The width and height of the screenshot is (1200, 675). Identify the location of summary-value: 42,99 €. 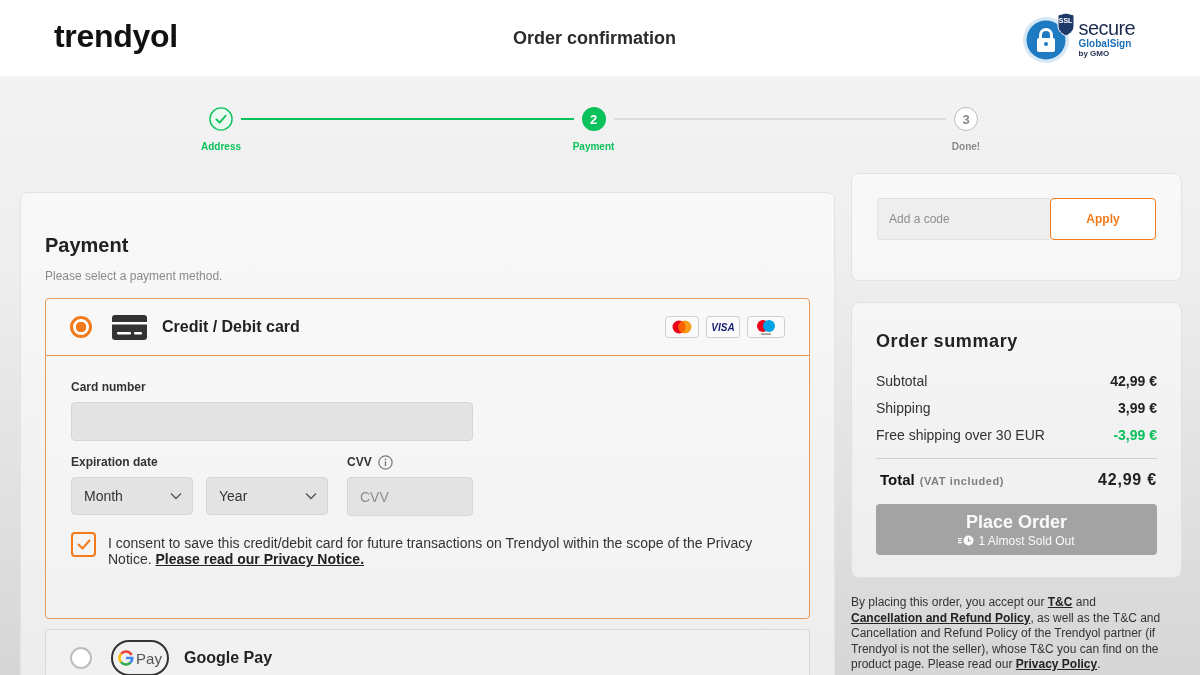
(1133, 380).